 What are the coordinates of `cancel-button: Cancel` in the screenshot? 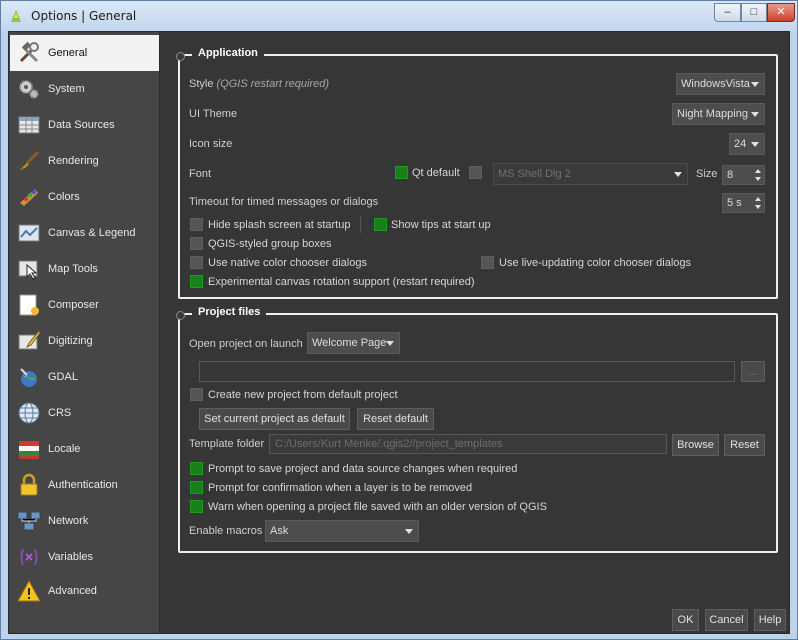 It's located at (726, 620).